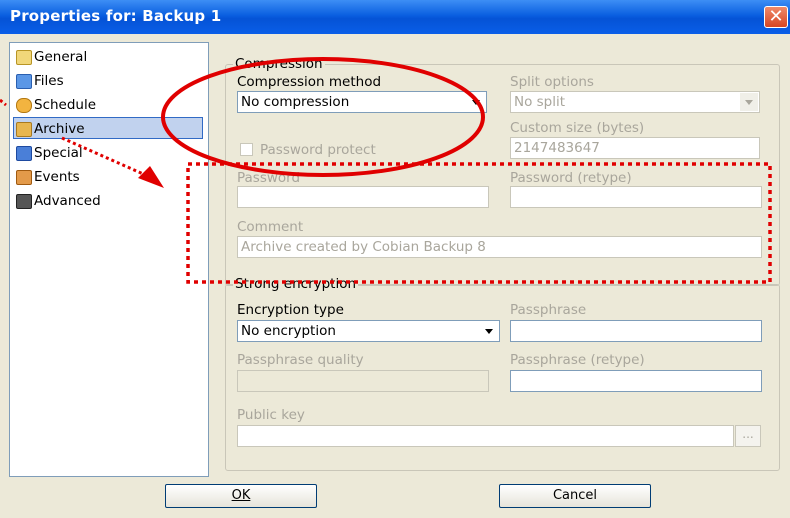 This screenshot has width=790, height=518. What do you see at coordinates (300, 360) in the screenshot?
I see `passphrase-quality-label: Passphrase quality` at bounding box center [300, 360].